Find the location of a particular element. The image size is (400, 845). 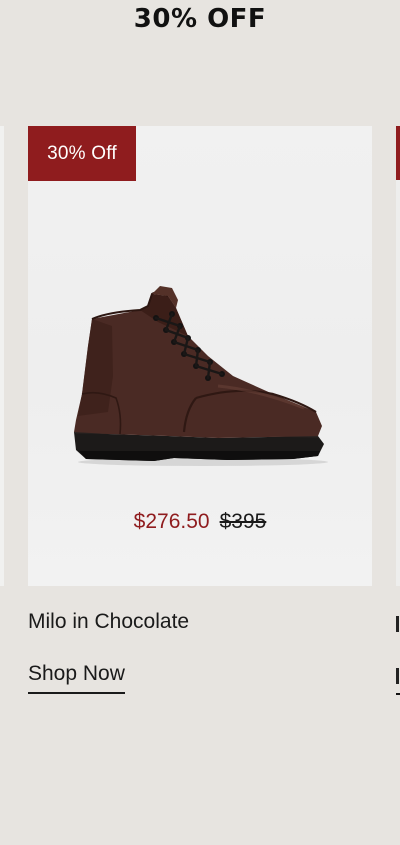

next-card-text-edge is located at coordinates (397, 624).